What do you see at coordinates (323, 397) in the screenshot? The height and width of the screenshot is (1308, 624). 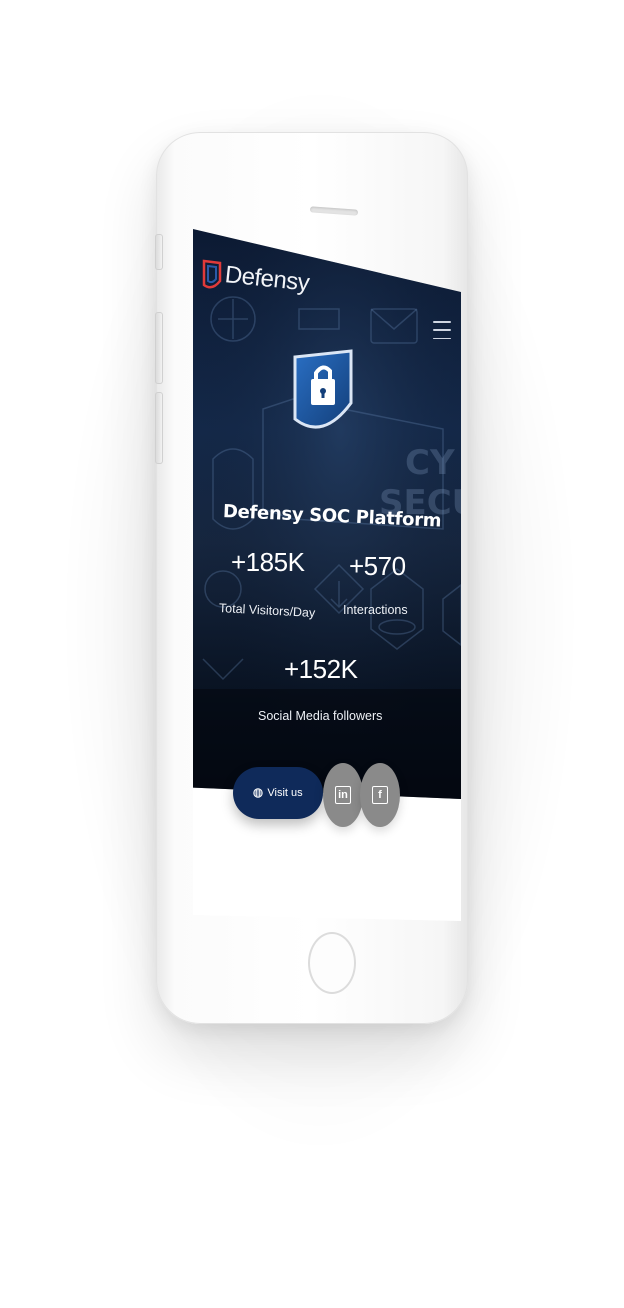 I see `shield-lock-icon` at bounding box center [323, 397].